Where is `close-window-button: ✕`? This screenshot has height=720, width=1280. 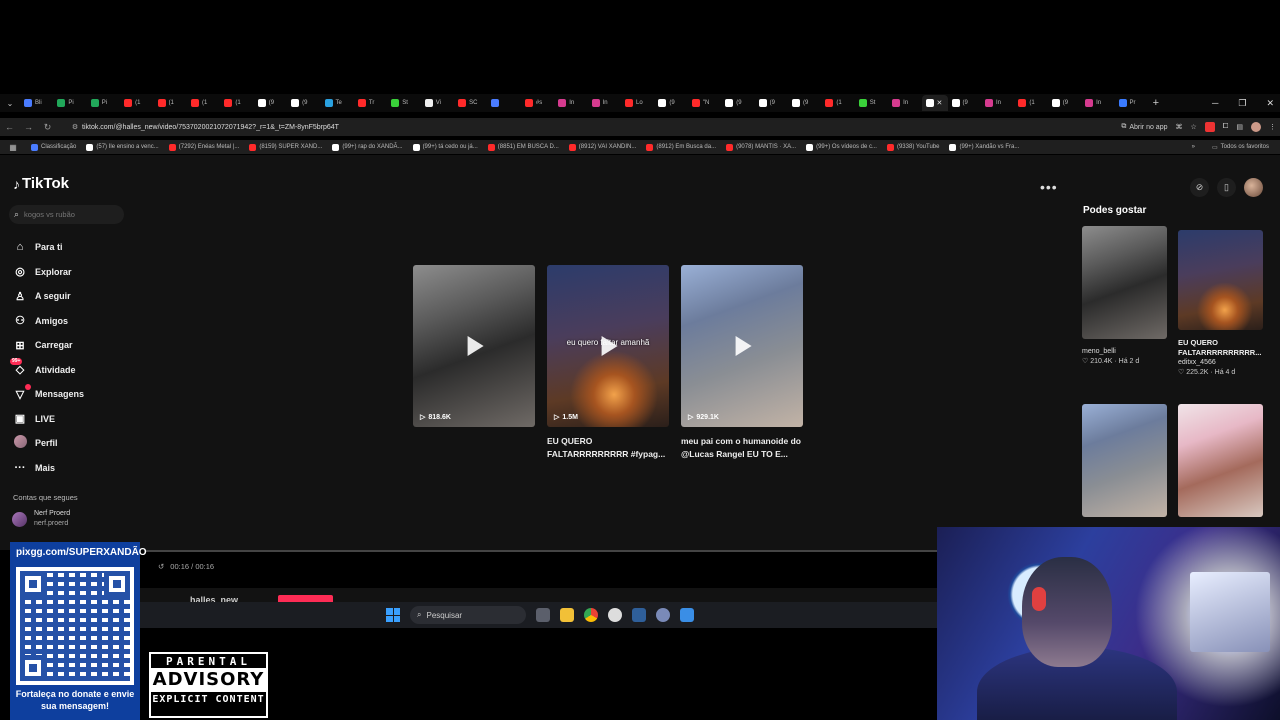
close-window-button: ✕ is located at coordinates (1270, 103).